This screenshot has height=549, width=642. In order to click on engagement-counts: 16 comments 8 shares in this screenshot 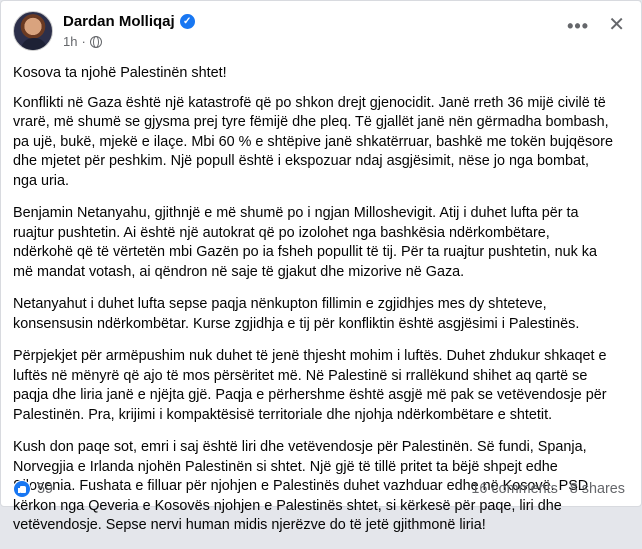, I will do `click(548, 489)`.